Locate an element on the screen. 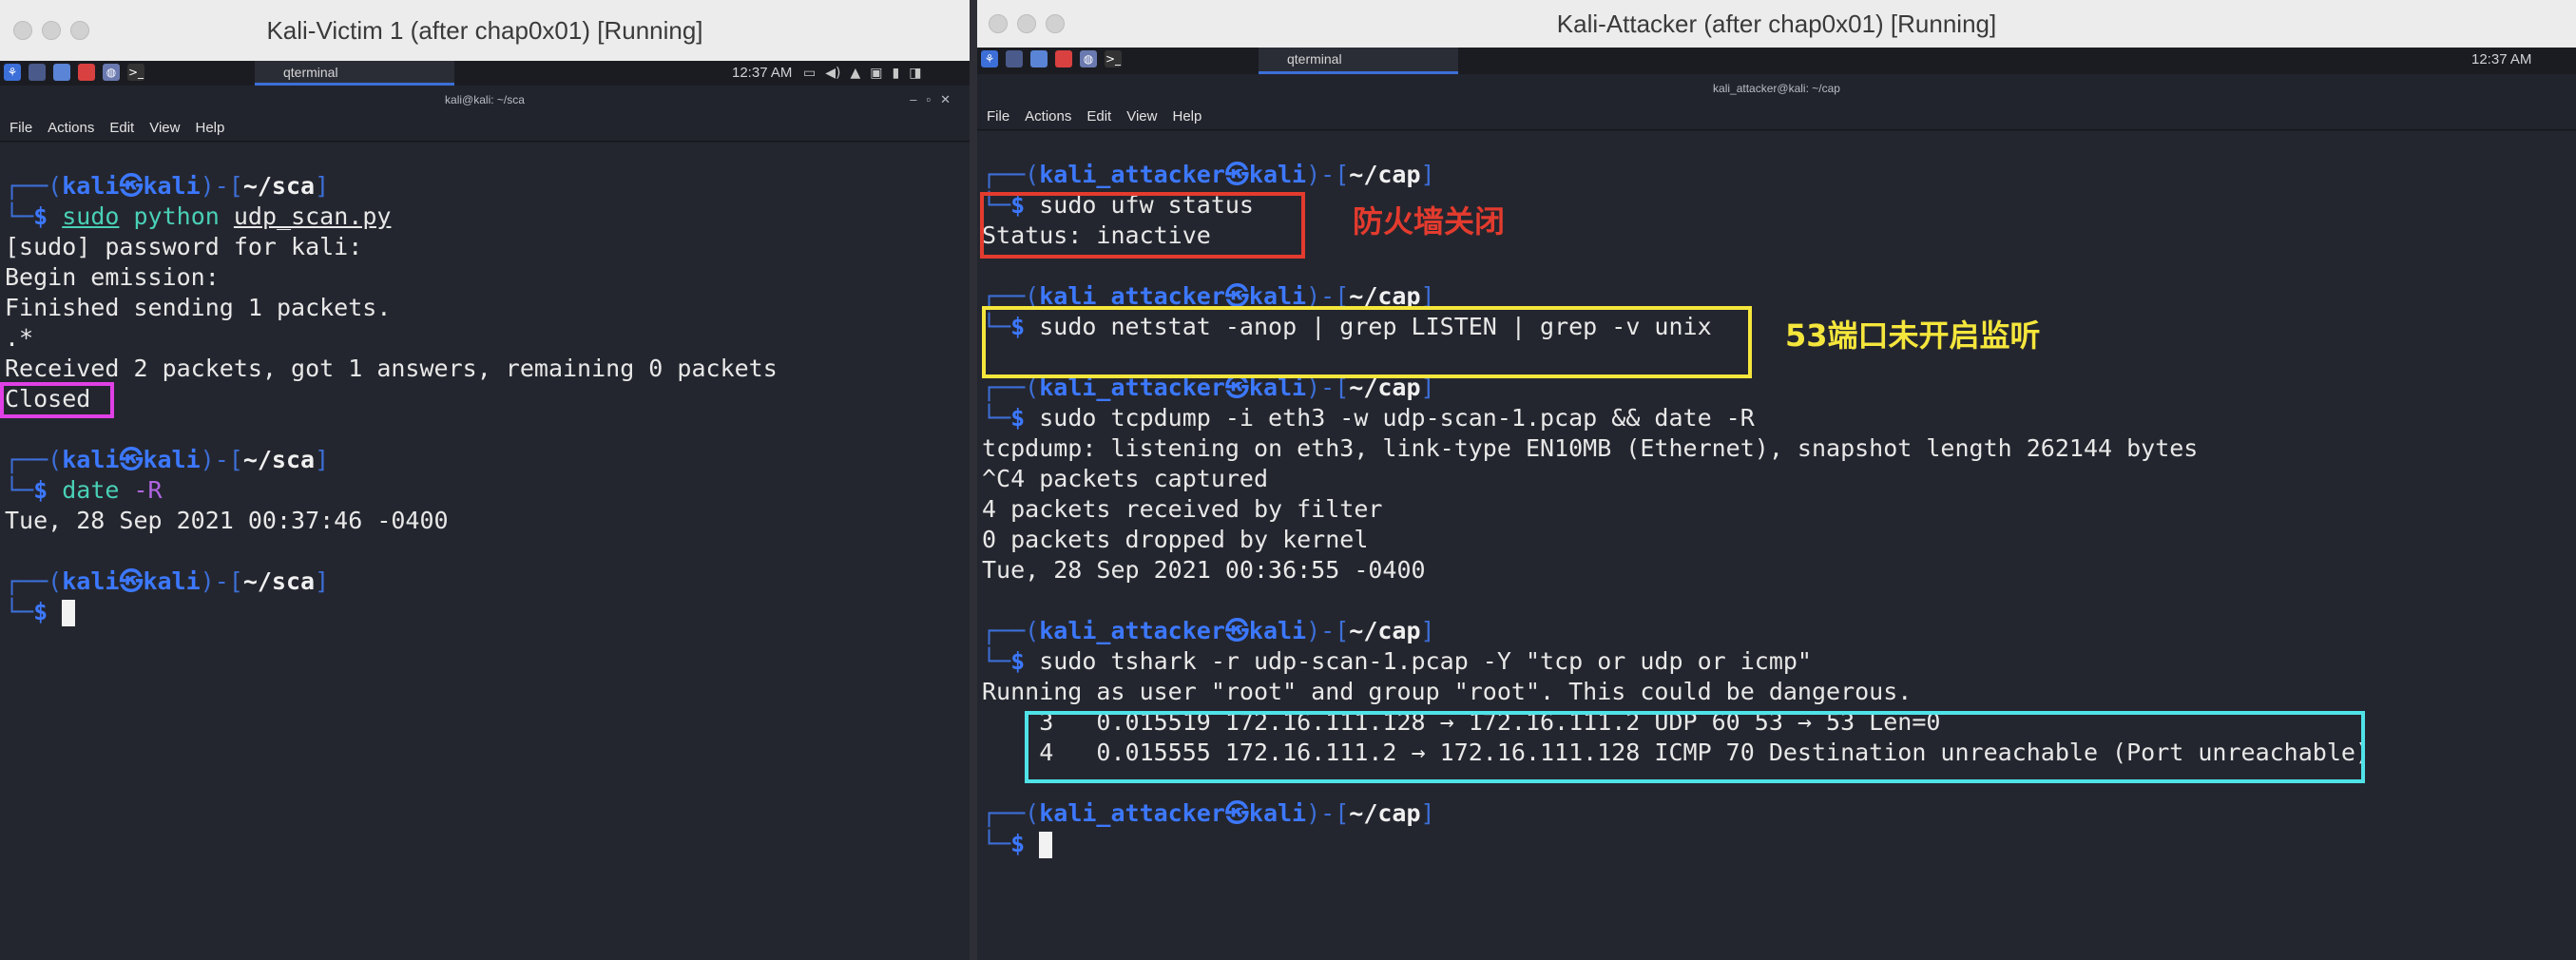 The width and height of the screenshot is (2576, 960). port-note: 53端口未开启监听 is located at coordinates (1913, 335).